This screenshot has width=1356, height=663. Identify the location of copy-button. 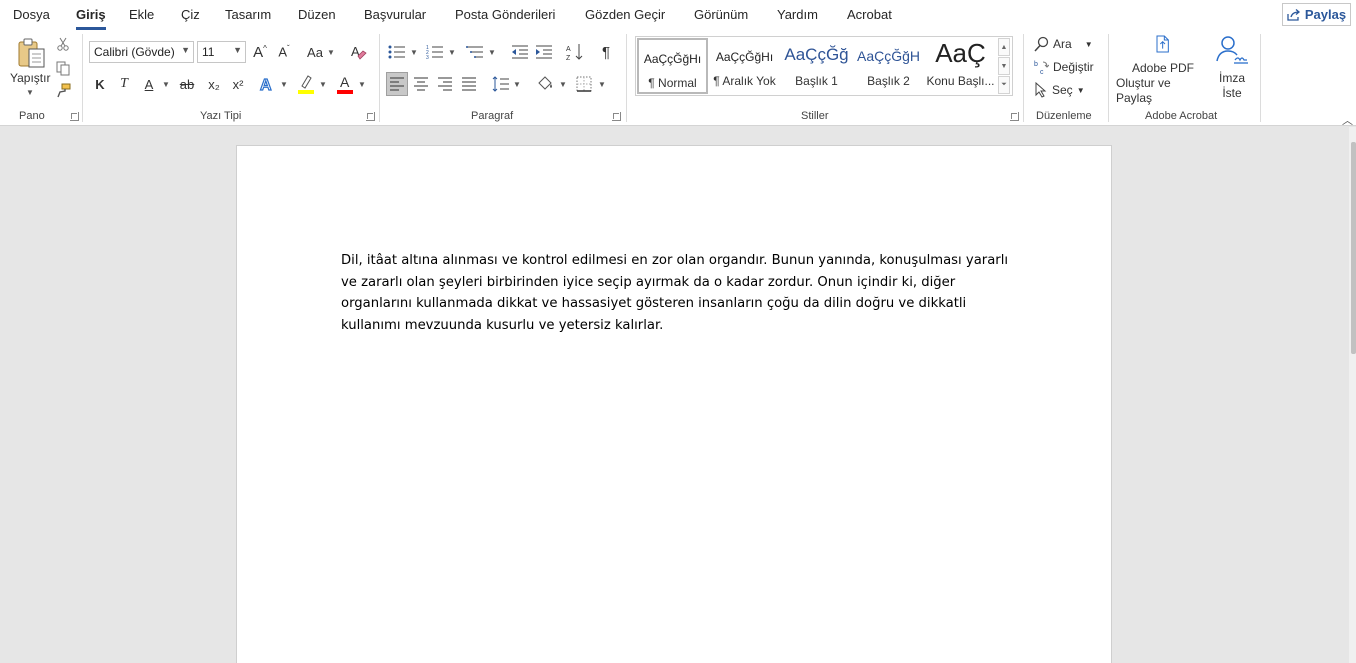
(63, 68).